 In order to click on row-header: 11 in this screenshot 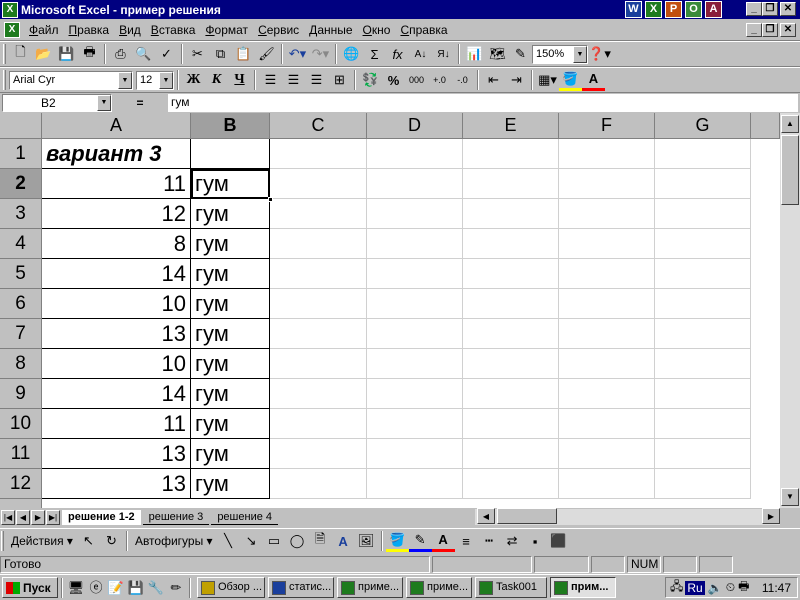, I will do `click(21, 454)`.